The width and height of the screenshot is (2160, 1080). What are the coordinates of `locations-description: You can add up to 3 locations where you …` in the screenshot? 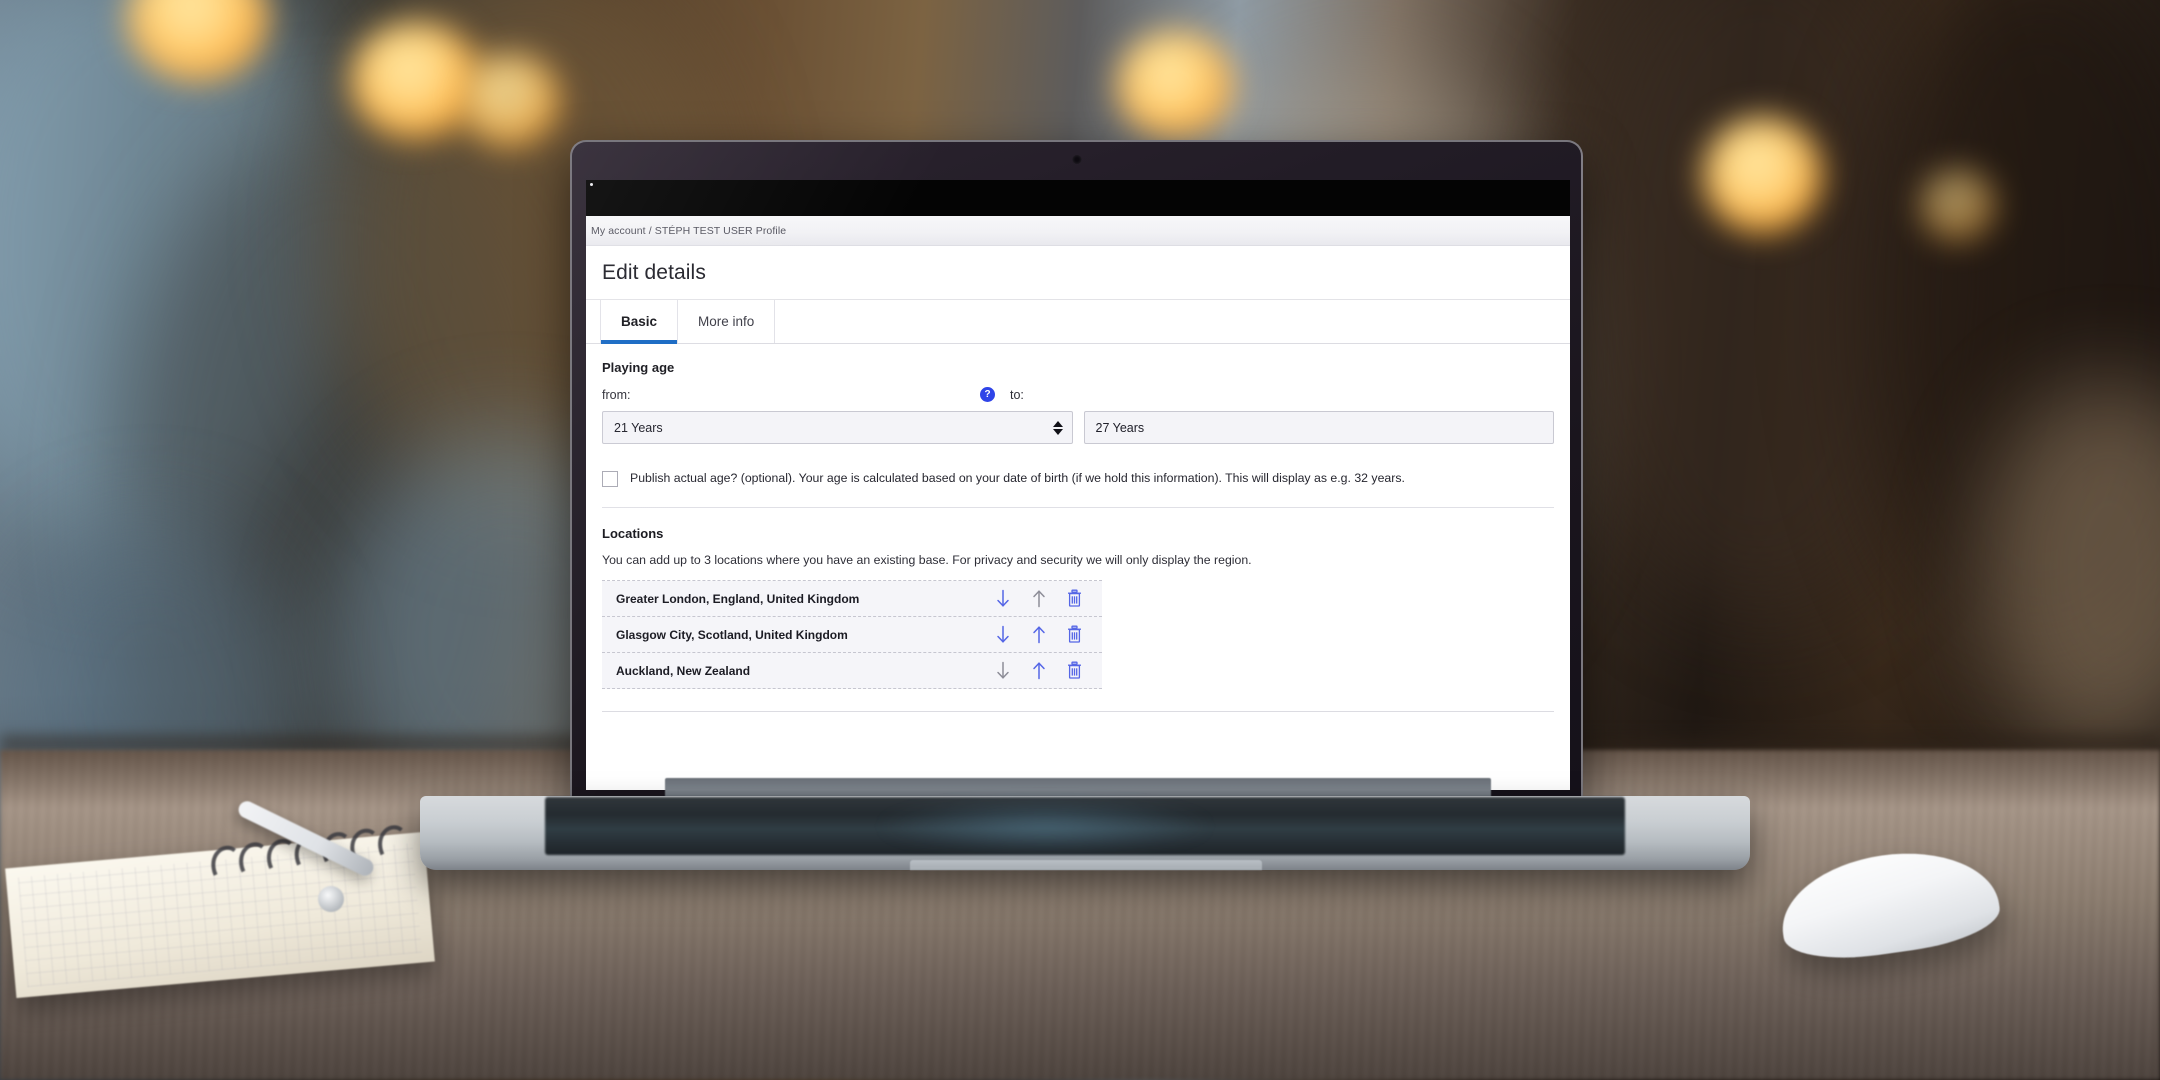 It's located at (927, 560).